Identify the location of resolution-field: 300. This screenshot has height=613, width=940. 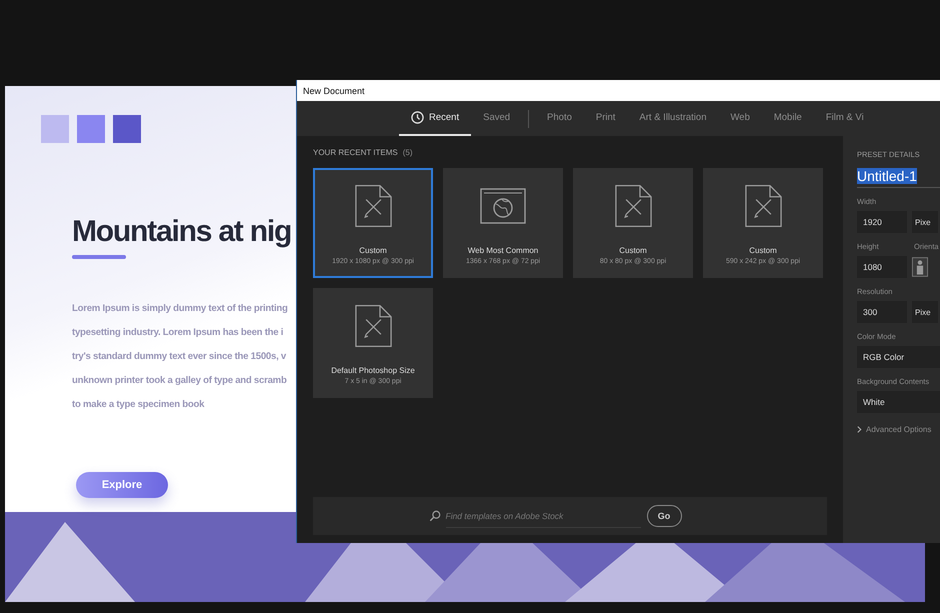
(882, 312).